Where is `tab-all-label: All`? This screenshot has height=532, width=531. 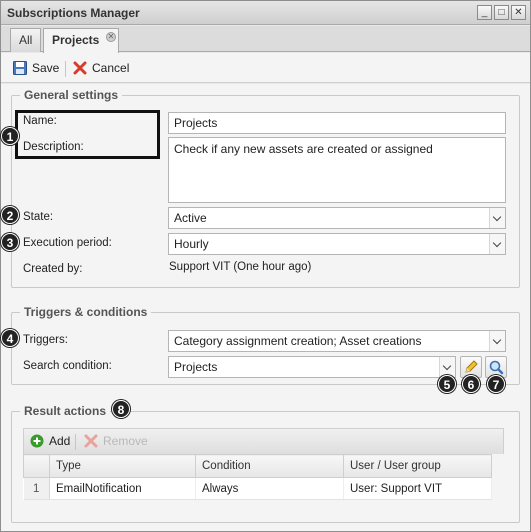 tab-all-label: All is located at coordinates (26, 40).